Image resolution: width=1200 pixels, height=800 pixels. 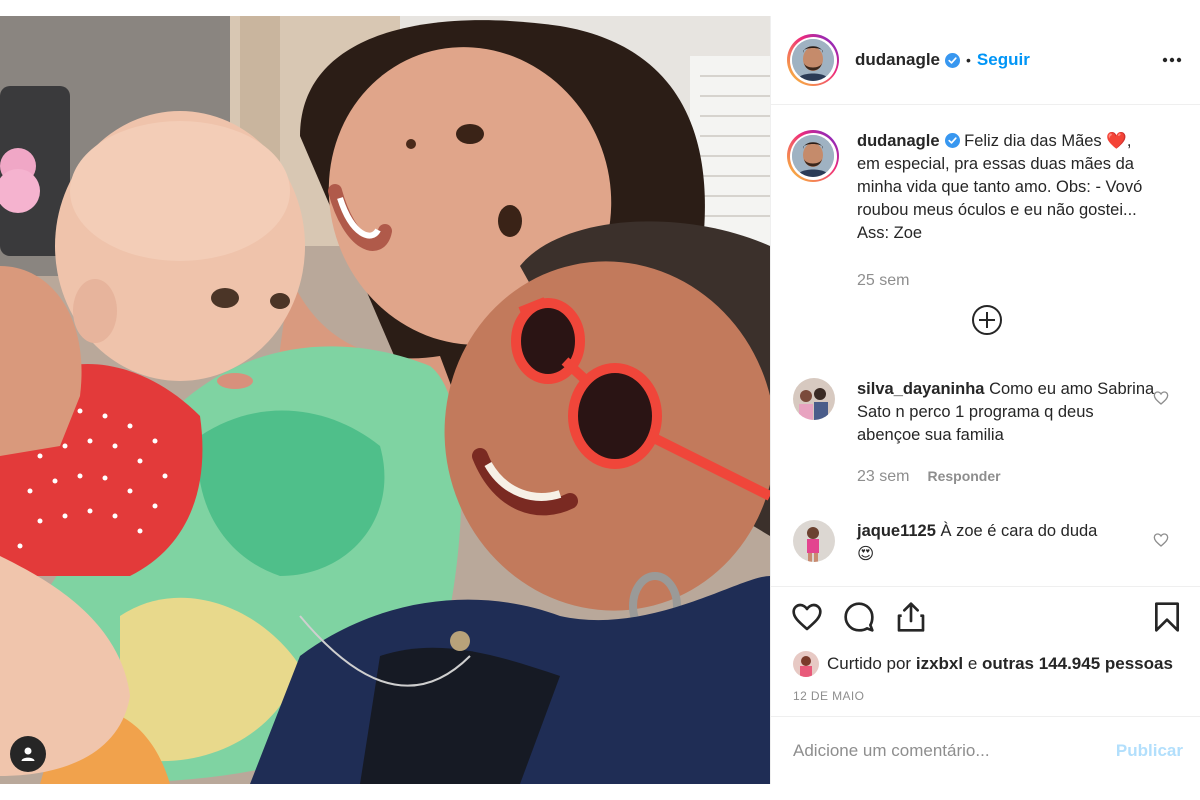 What do you see at coordinates (939, 664) in the screenshot?
I see `liker-username: izxbxl` at bounding box center [939, 664].